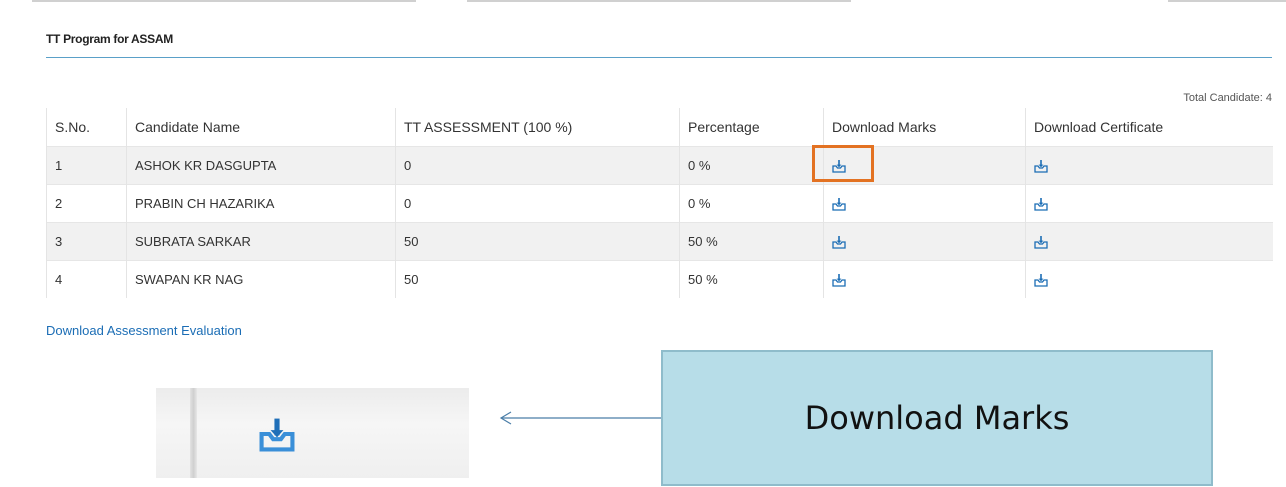  Describe the element at coordinates (312, 433) in the screenshot. I see `zoomed-icon-inset` at that location.